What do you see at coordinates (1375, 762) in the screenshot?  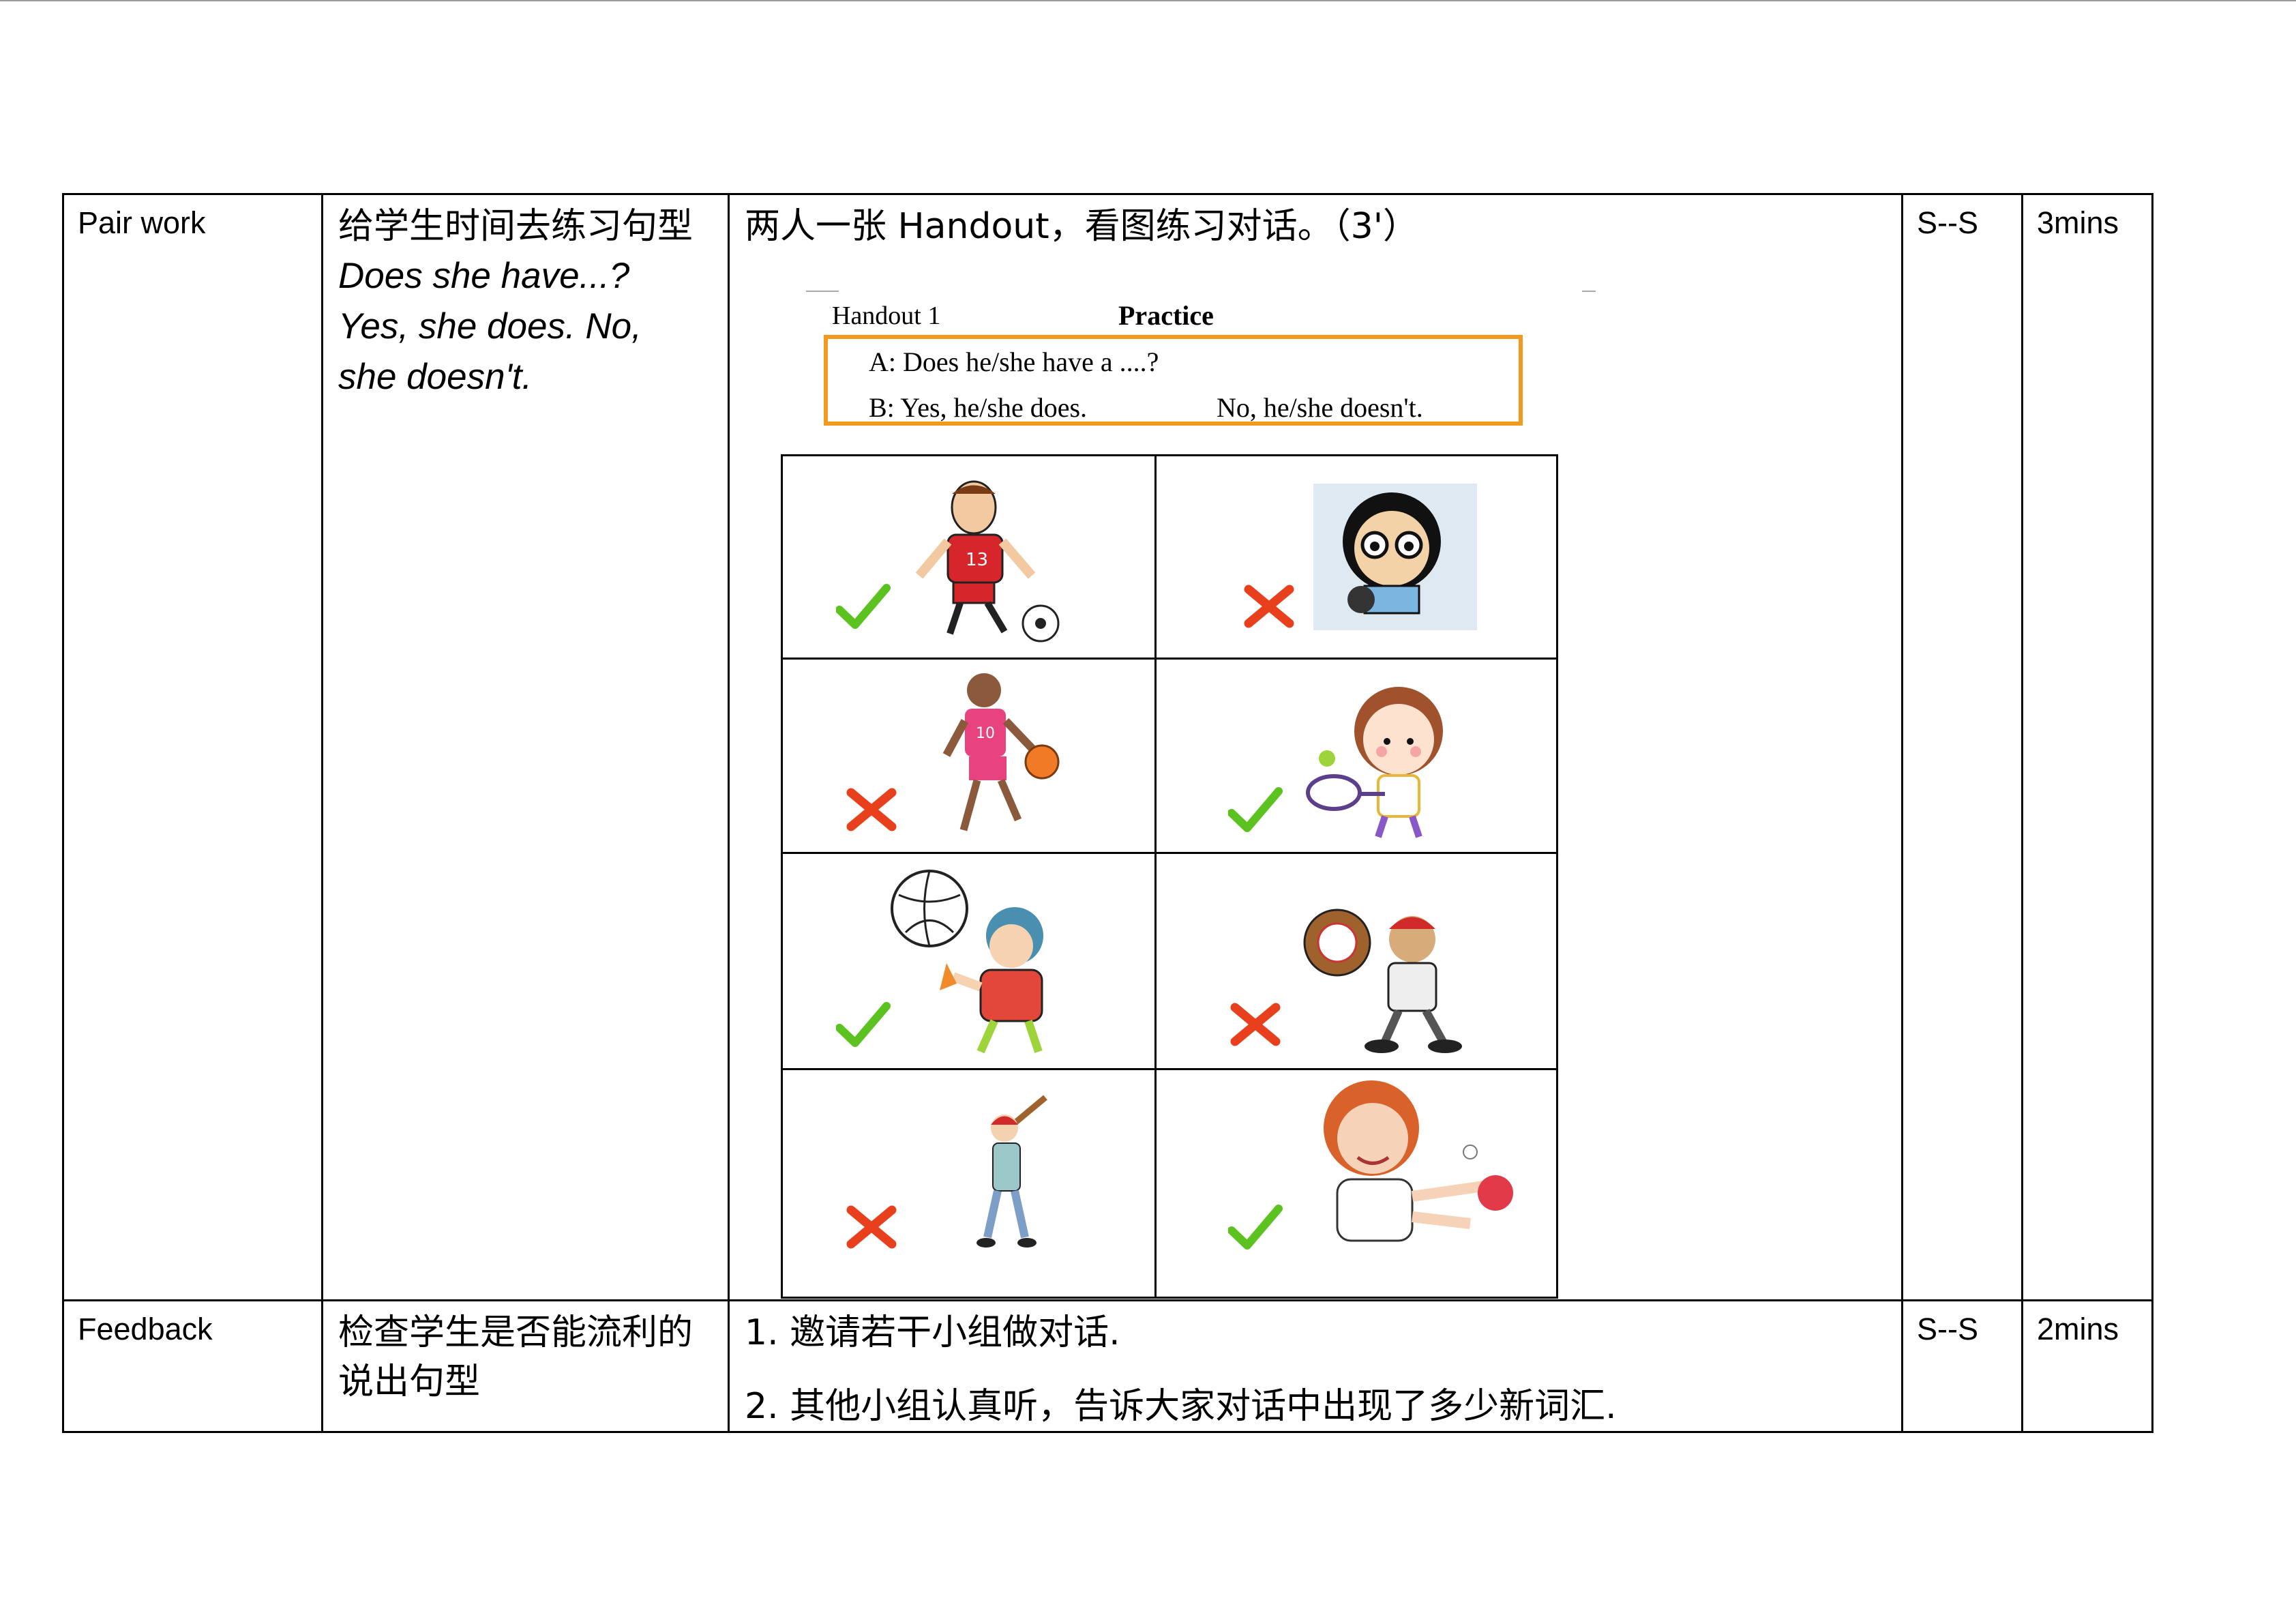 I see `tennis-girl-icon` at bounding box center [1375, 762].